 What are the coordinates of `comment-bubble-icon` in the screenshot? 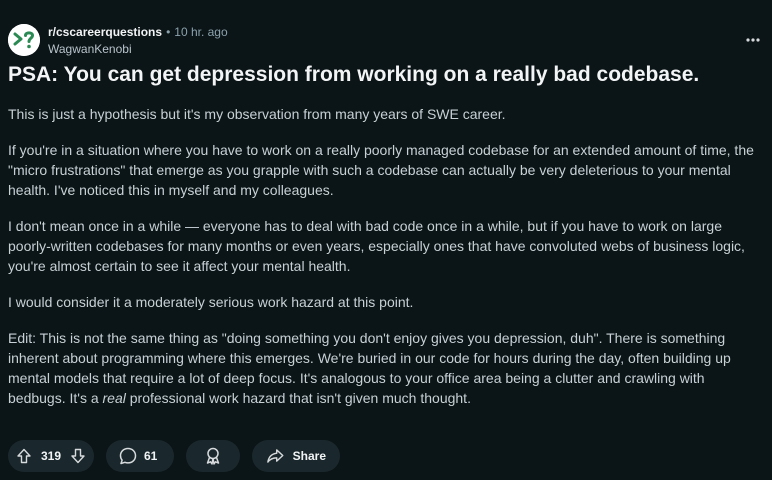 It's located at (128, 456).